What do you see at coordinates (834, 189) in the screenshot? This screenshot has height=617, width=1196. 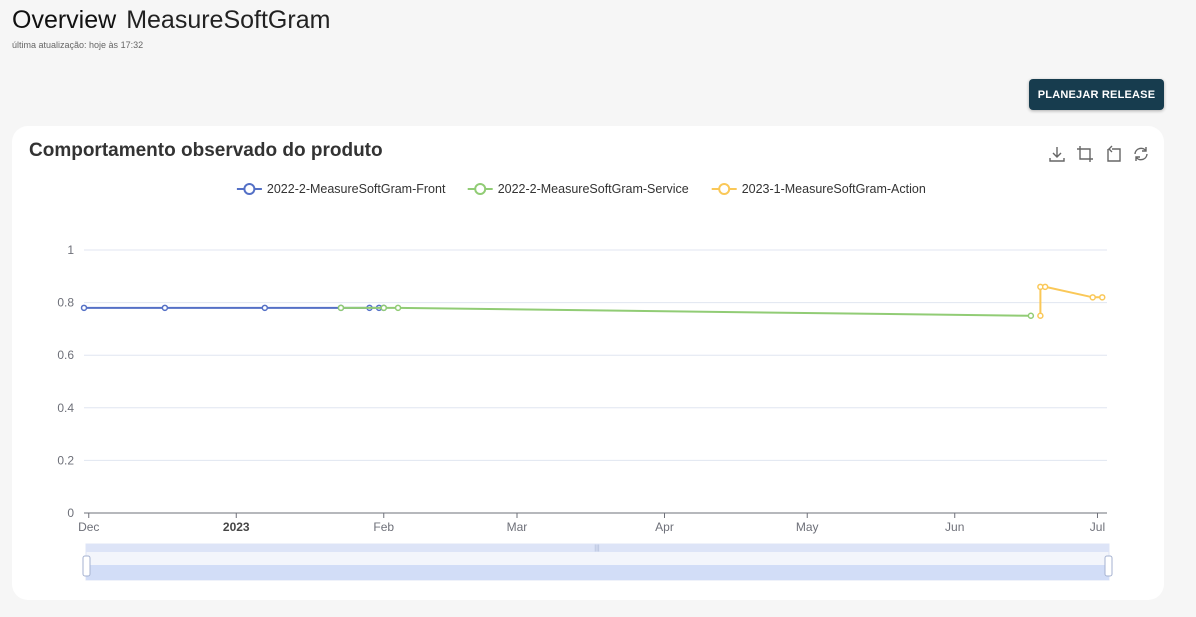 I see `legend-label-3: 2023-1-MeasureSoftGram-Action` at bounding box center [834, 189].